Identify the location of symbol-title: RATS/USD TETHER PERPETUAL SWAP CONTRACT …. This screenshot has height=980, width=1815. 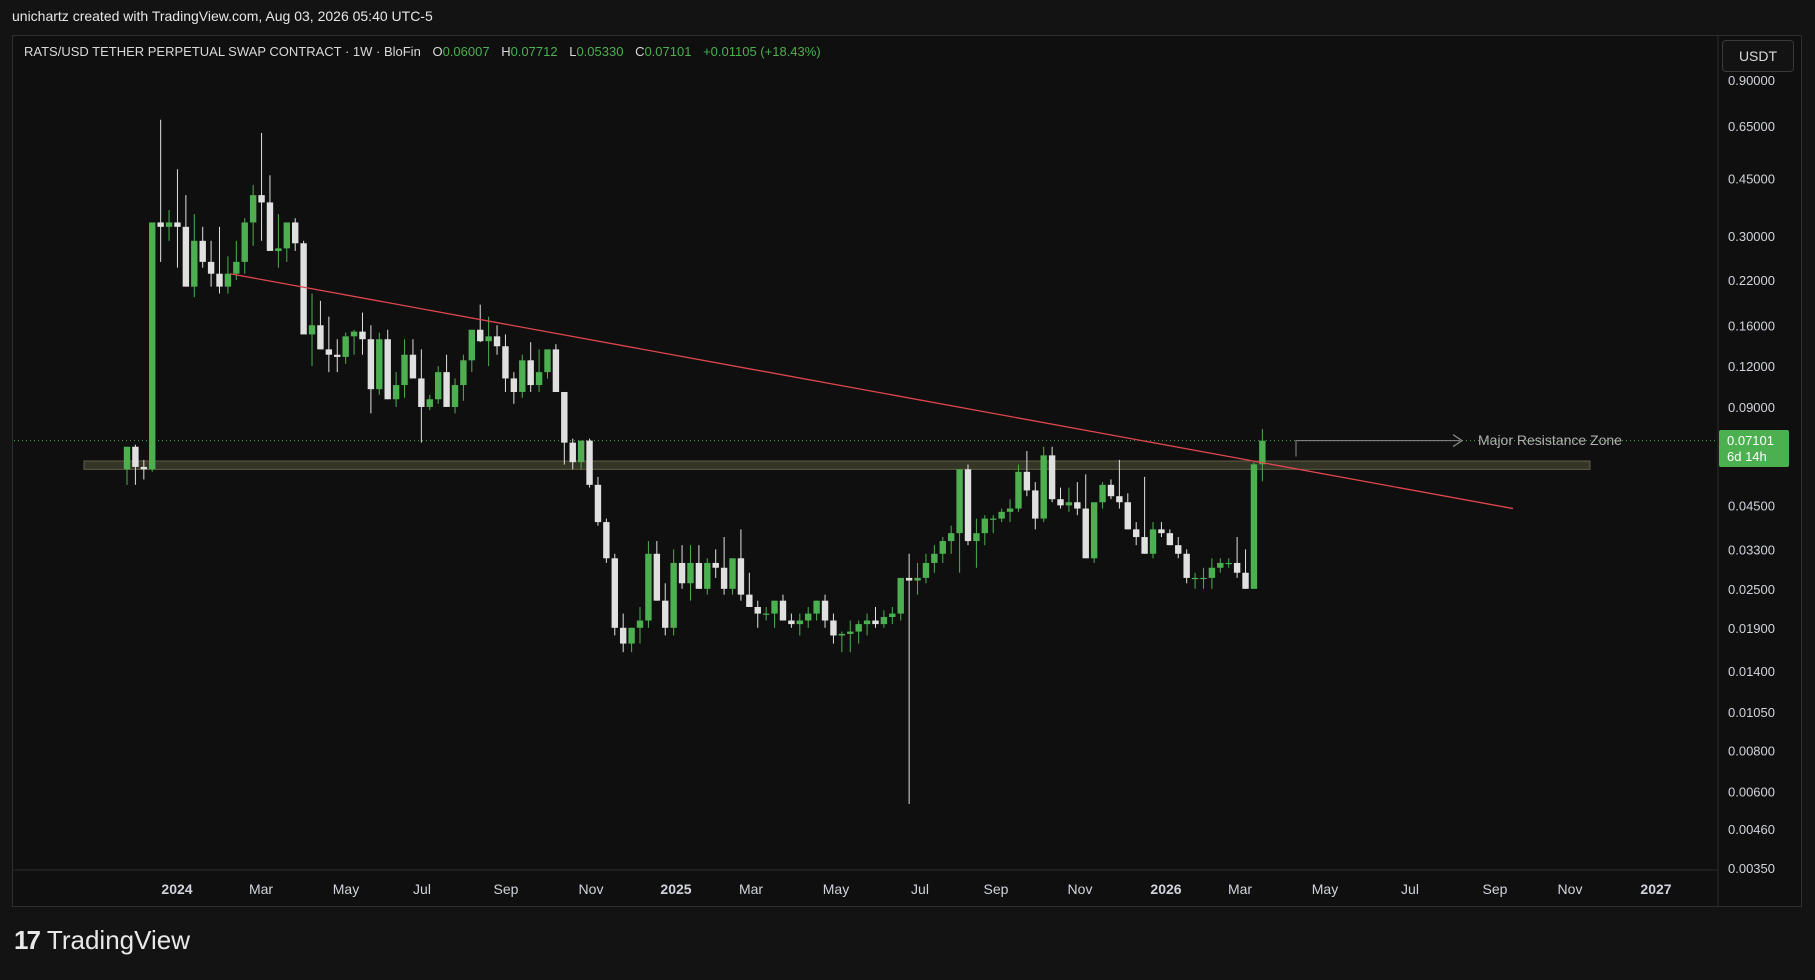
(222, 51).